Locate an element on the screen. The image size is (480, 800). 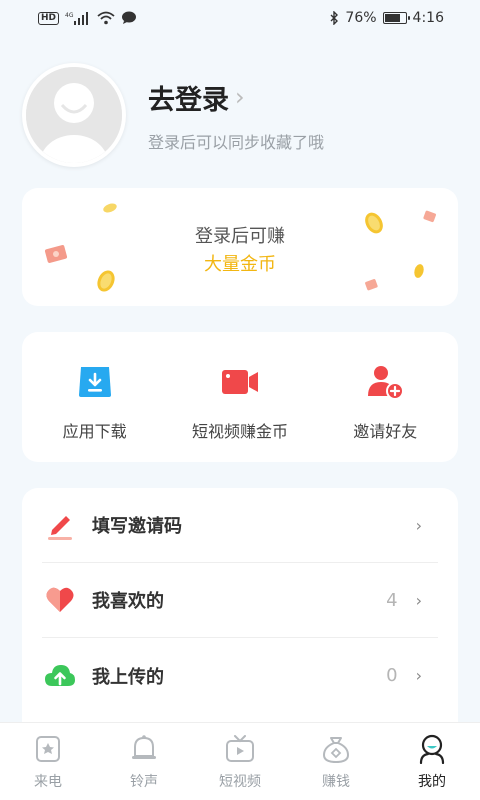
status-left: HD 4G is located at coordinates (87, 18).